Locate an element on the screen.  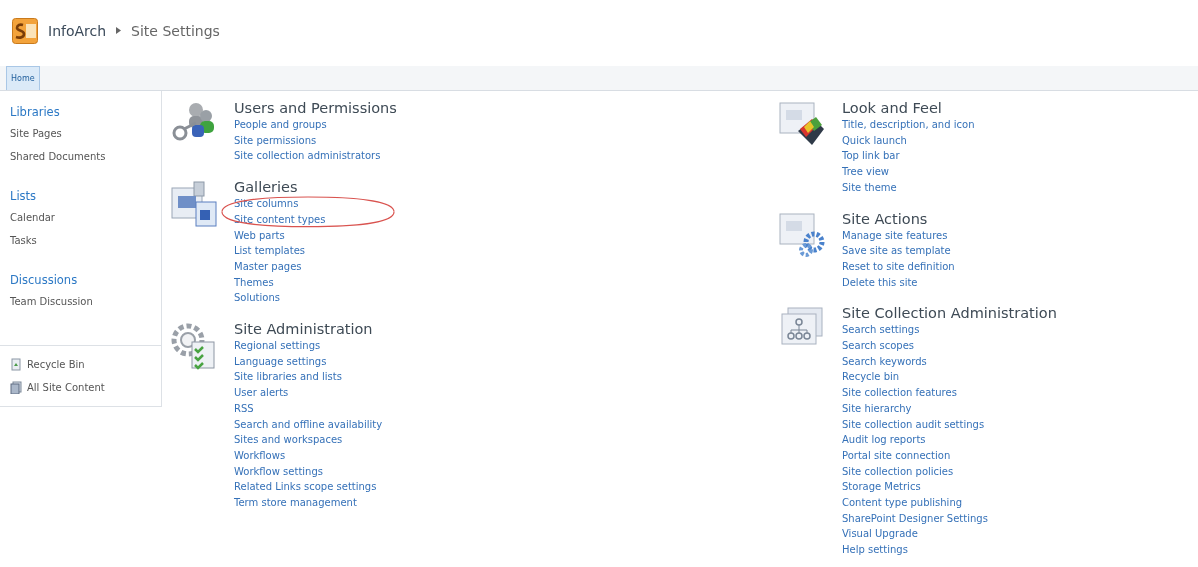
settings-link: Tree view is located at coordinates (866, 172).